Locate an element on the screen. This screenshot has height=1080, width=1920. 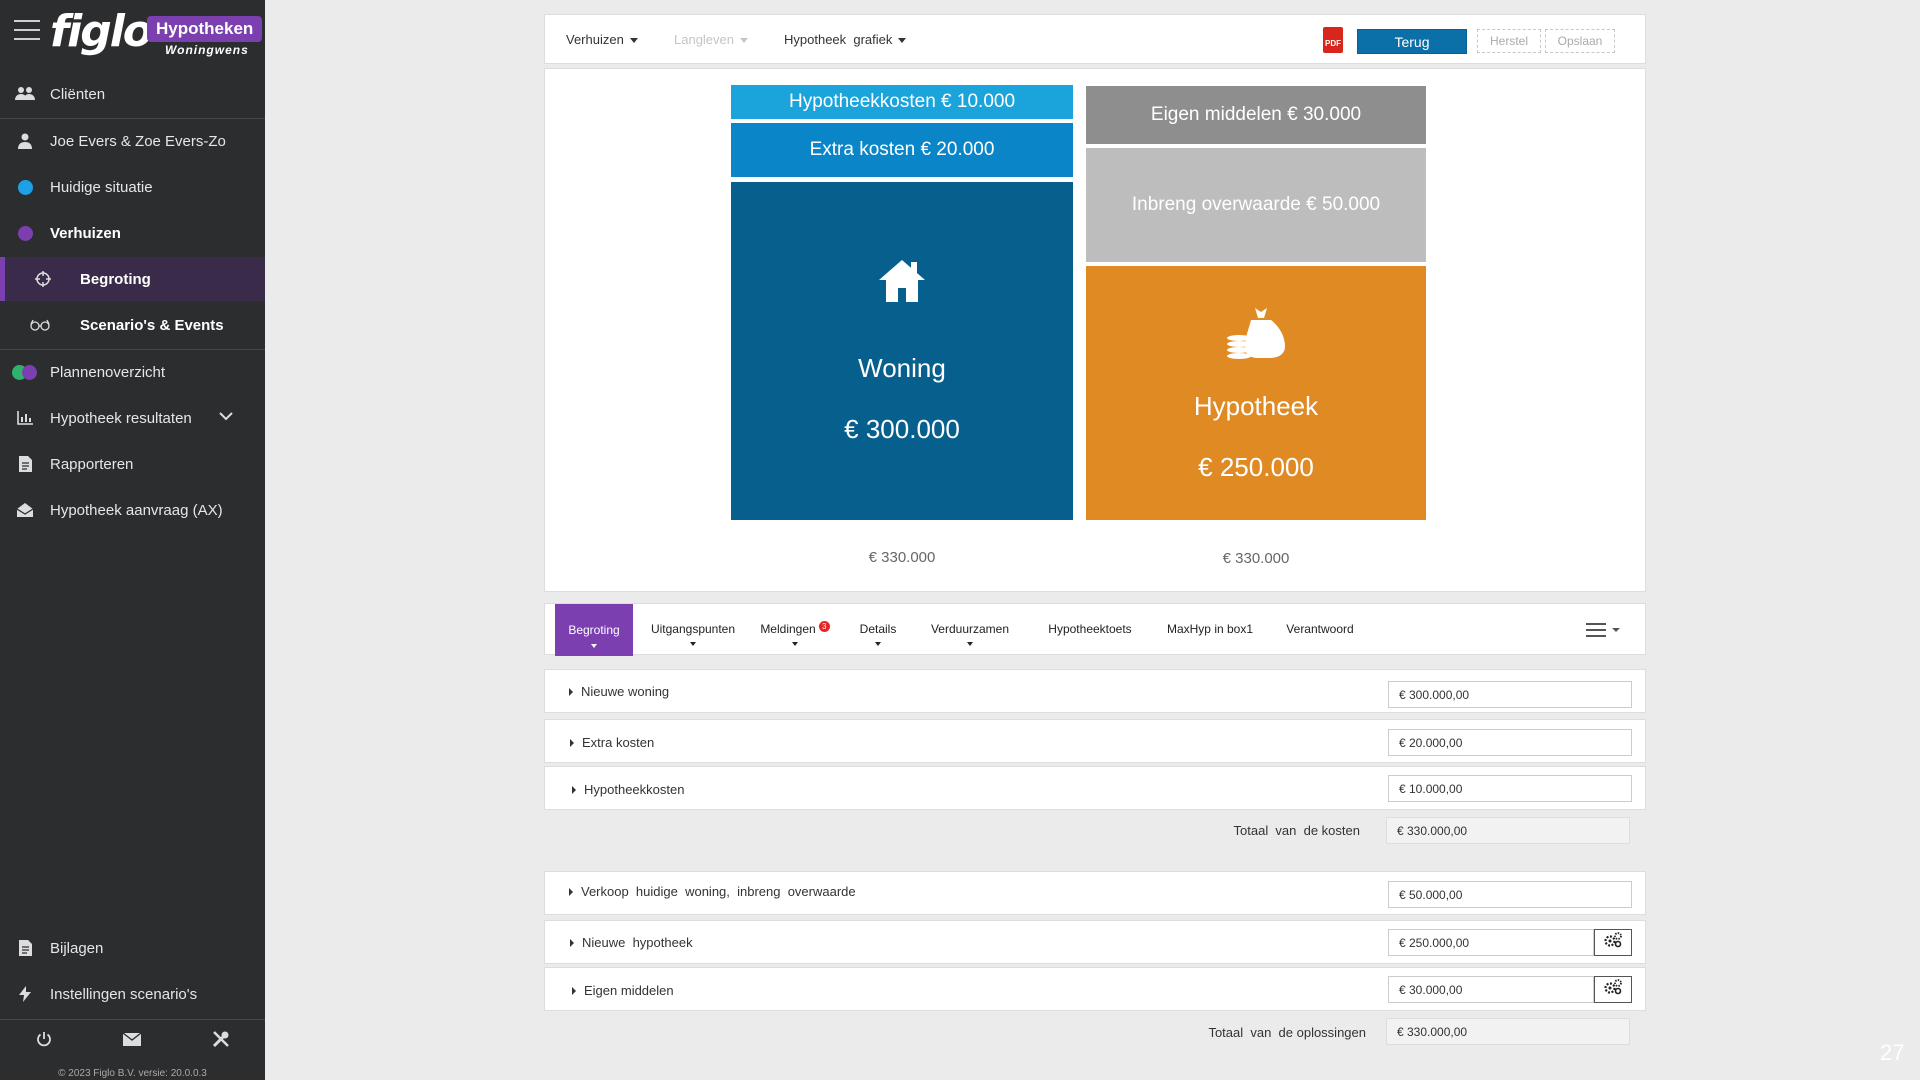
sidebar-item-rapporteren: Rapporteren is located at coordinates (132, 464).